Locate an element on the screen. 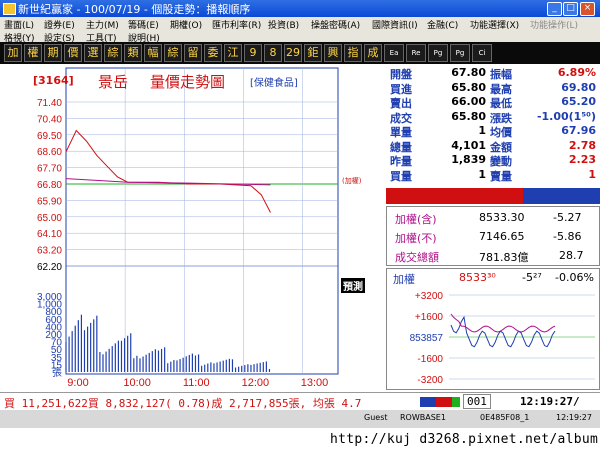 The image size is (600, 450). quote-value-bid: 65.80 is located at coordinates (468, 87).